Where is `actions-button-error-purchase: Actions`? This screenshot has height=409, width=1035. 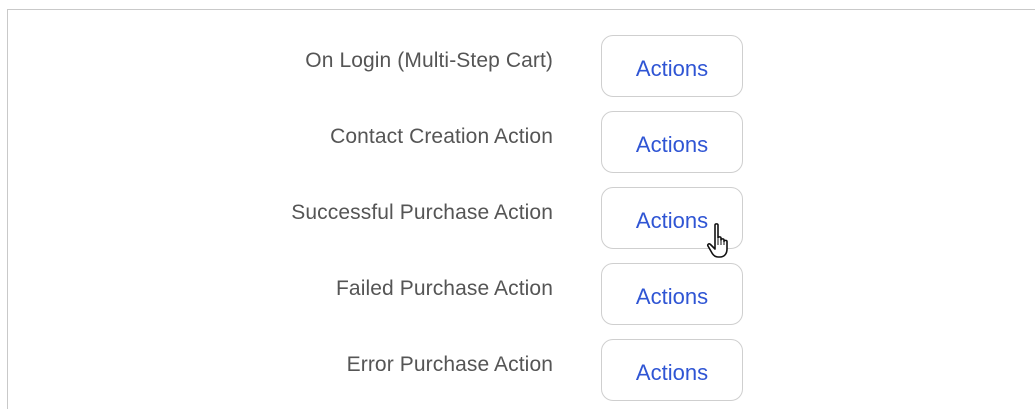 actions-button-error-purchase: Actions is located at coordinates (672, 370).